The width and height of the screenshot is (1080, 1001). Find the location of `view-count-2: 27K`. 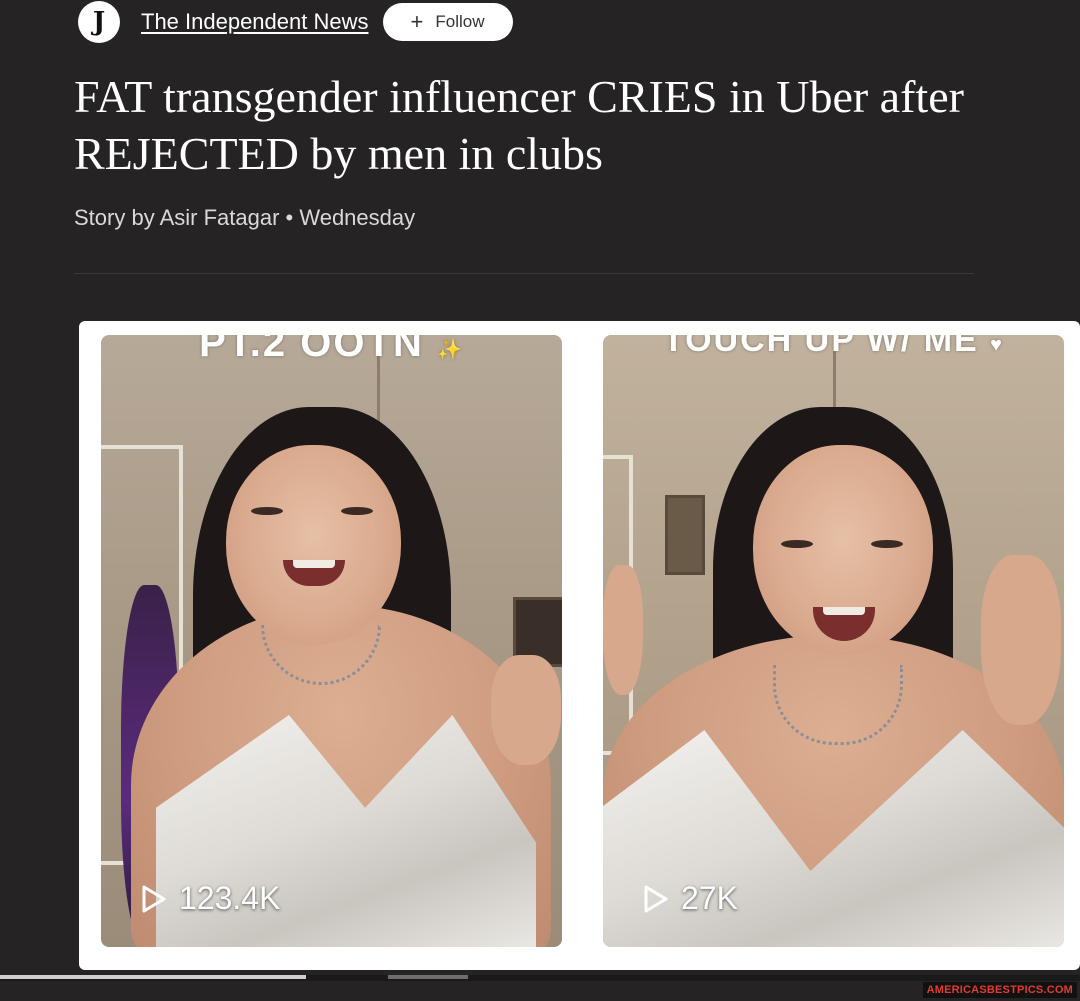

view-count-2: 27K is located at coordinates (690, 898).